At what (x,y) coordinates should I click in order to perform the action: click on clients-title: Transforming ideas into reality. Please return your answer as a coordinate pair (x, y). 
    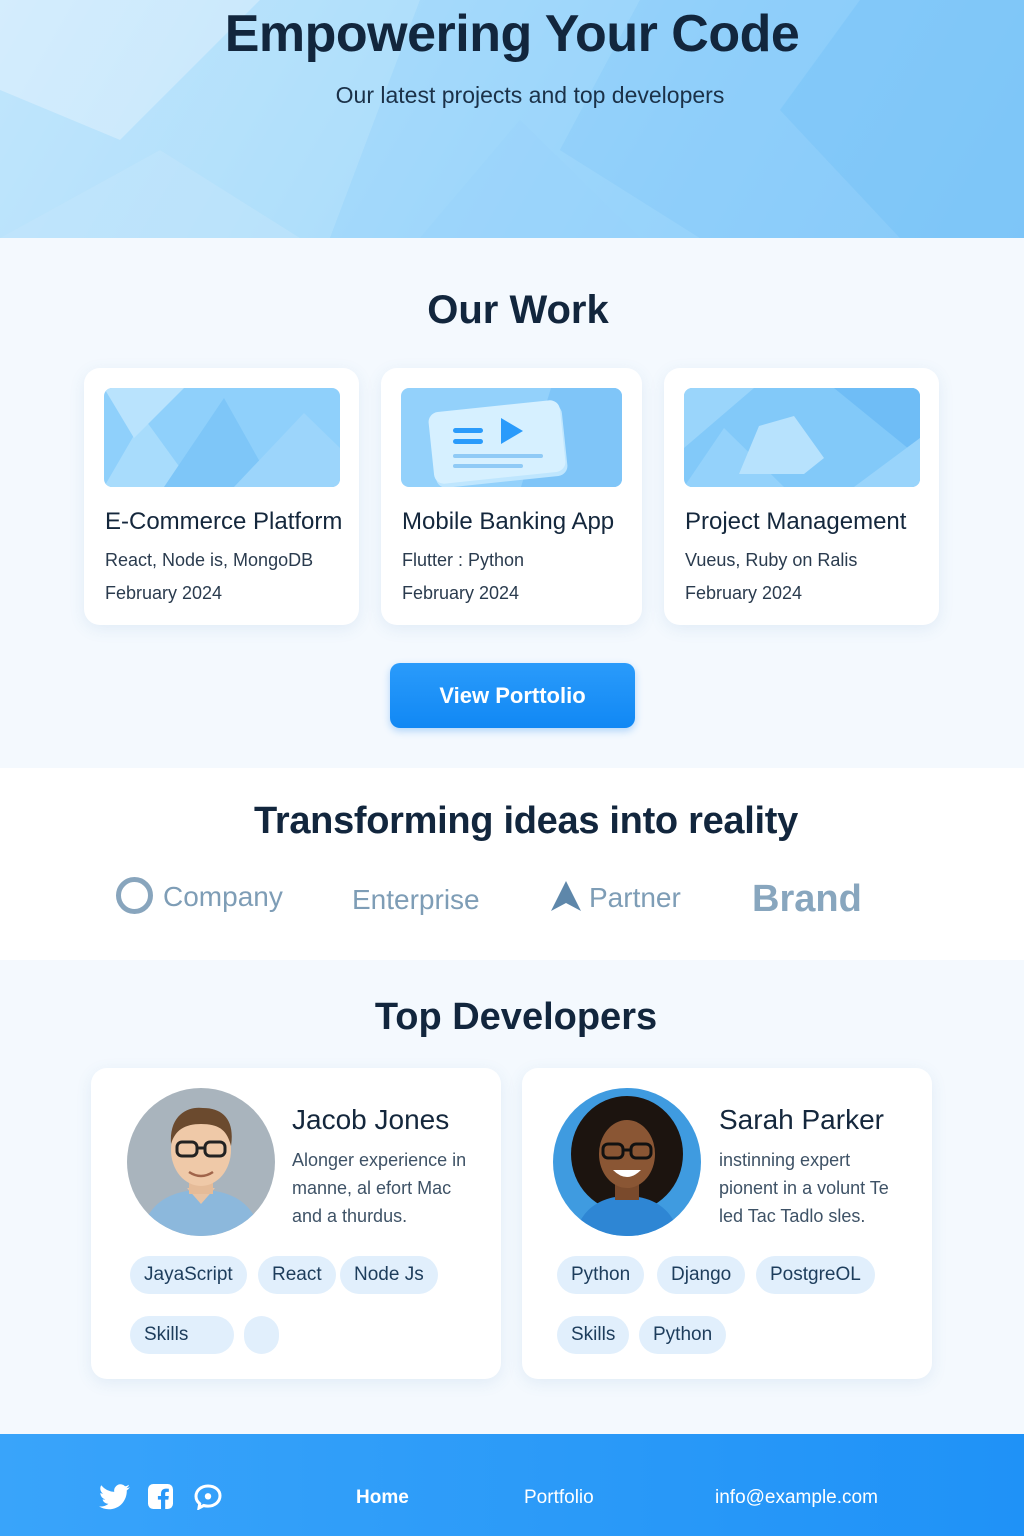
    Looking at the image, I should click on (526, 821).